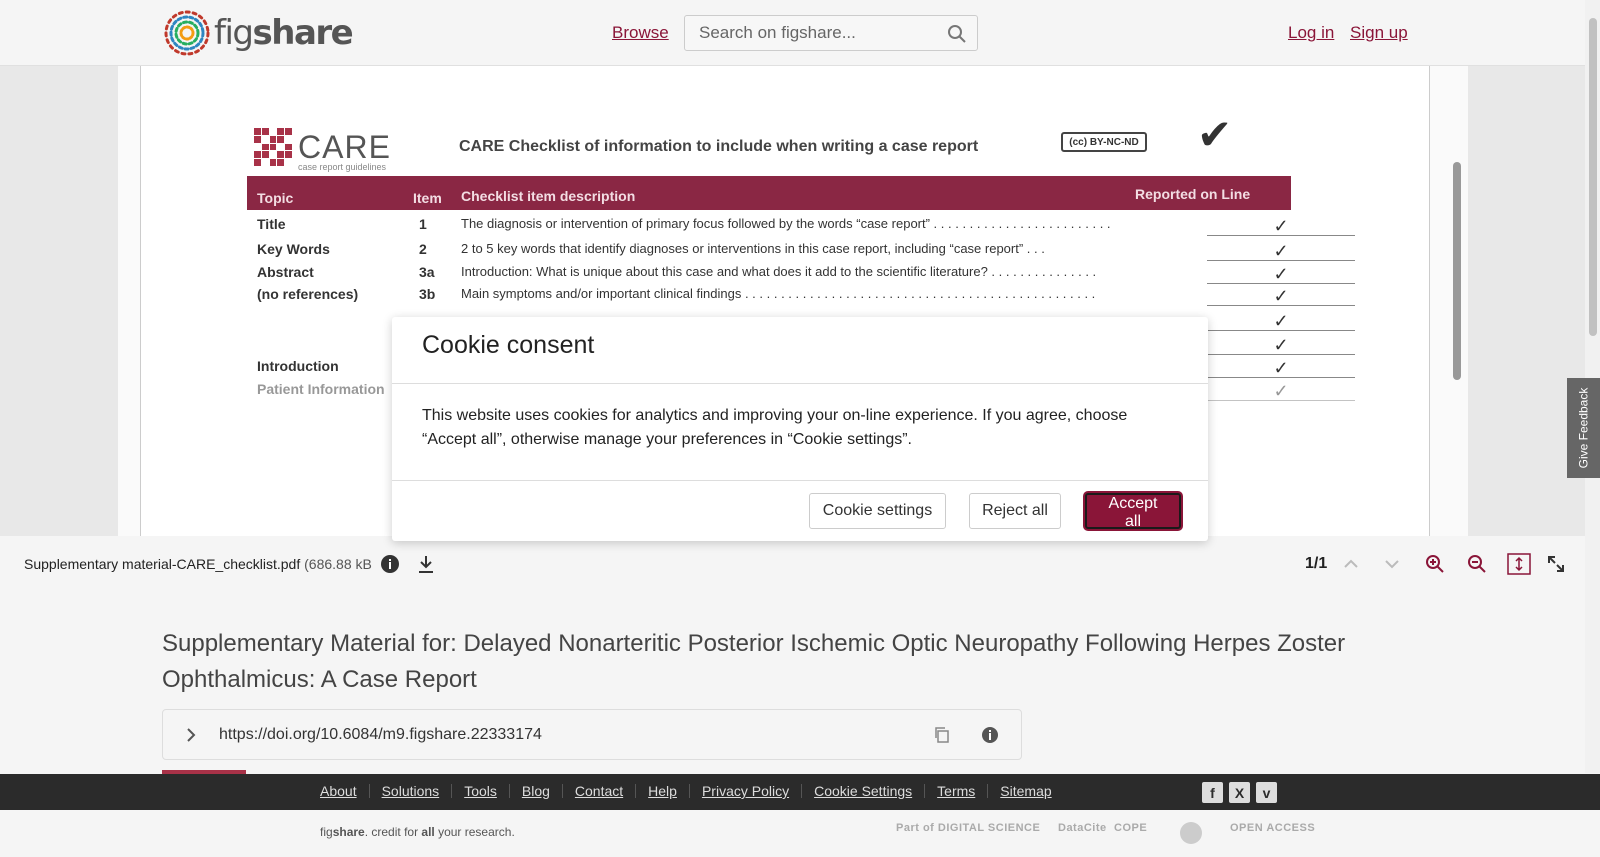  What do you see at coordinates (1133, 511) in the screenshot?
I see `accept-all-button: Accept all` at bounding box center [1133, 511].